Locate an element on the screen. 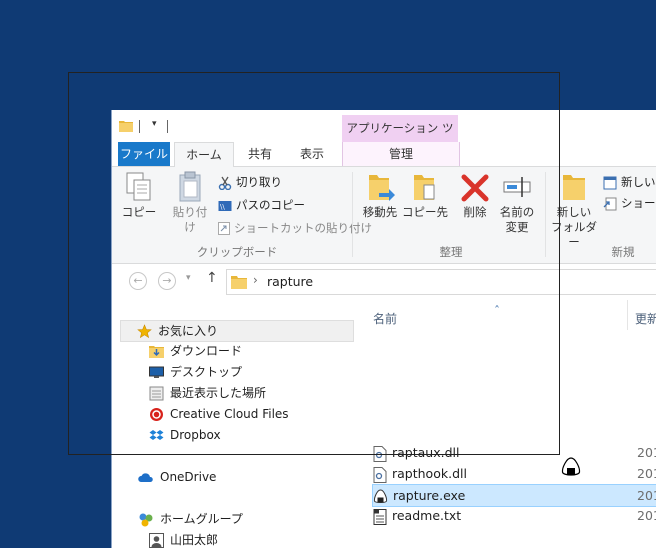 This screenshot has height=548, width=656. move-folder-icon is located at coordinates (382, 188).